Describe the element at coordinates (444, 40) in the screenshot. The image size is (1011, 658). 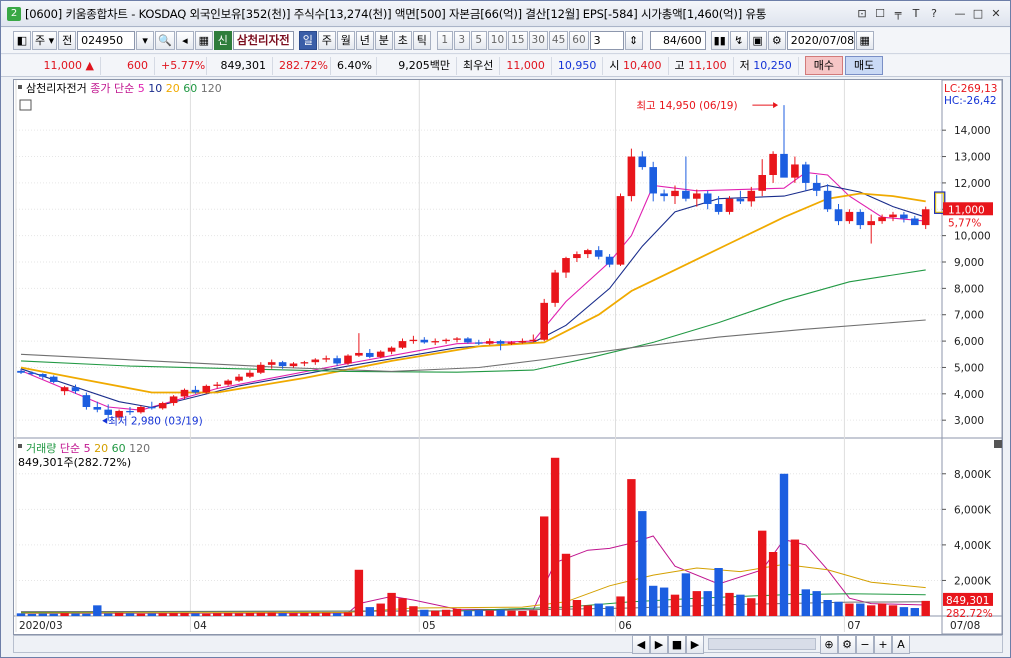
I see `minute-1: 1` at that location.